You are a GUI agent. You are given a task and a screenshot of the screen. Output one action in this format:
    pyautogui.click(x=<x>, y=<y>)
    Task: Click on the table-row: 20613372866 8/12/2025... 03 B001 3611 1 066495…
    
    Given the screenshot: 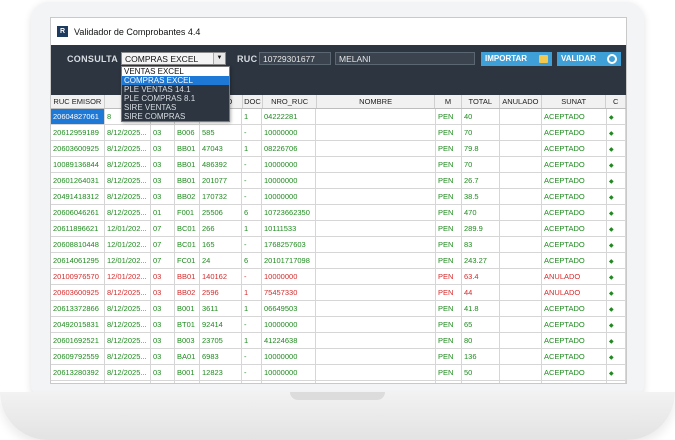 What is the action you would take?
    pyautogui.click(x=338, y=309)
    